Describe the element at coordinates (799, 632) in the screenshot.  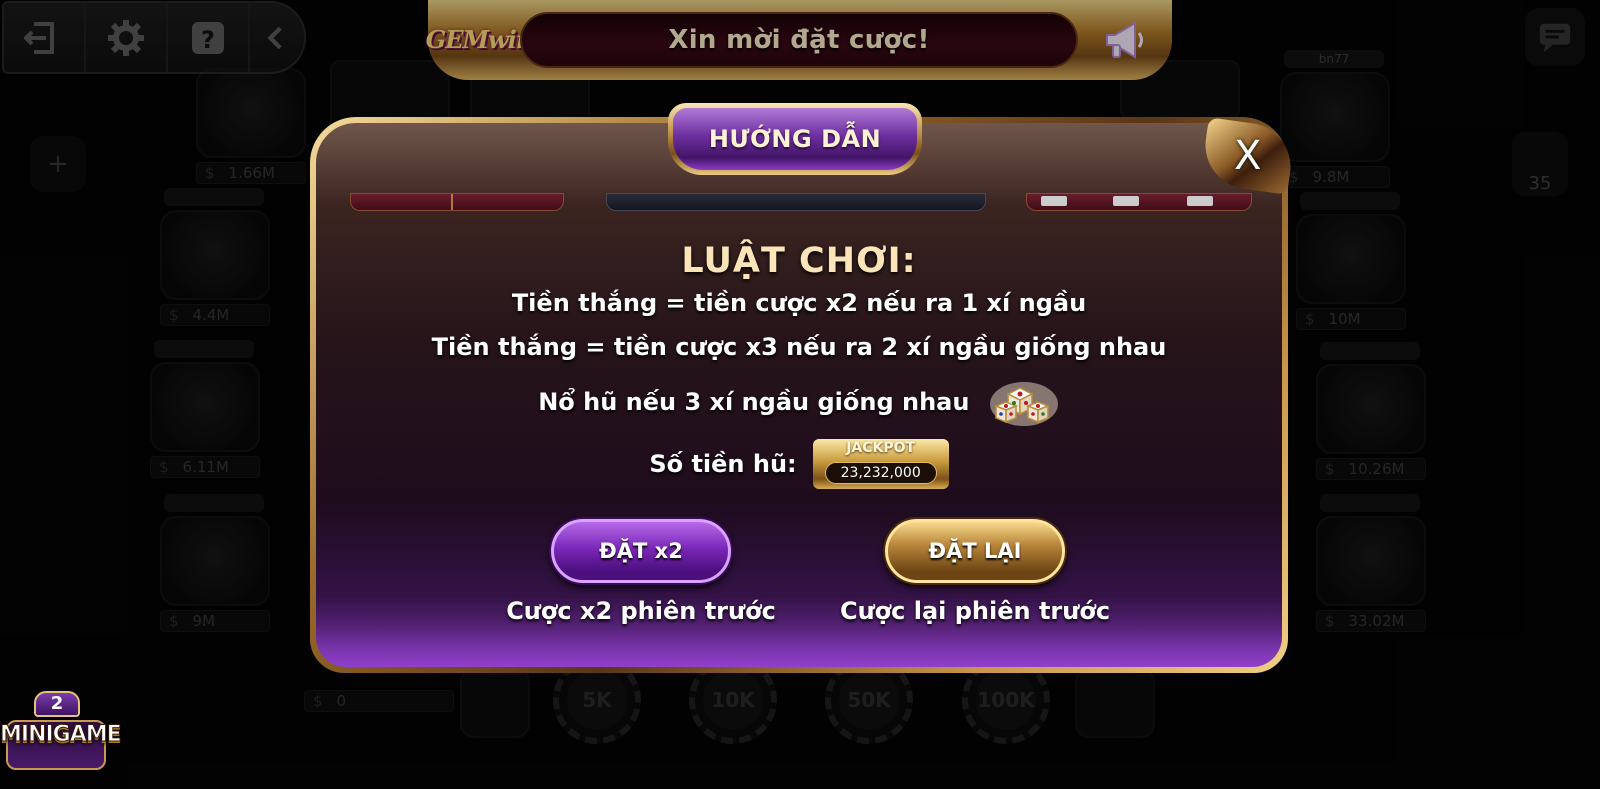
I see `modal-glow` at that location.